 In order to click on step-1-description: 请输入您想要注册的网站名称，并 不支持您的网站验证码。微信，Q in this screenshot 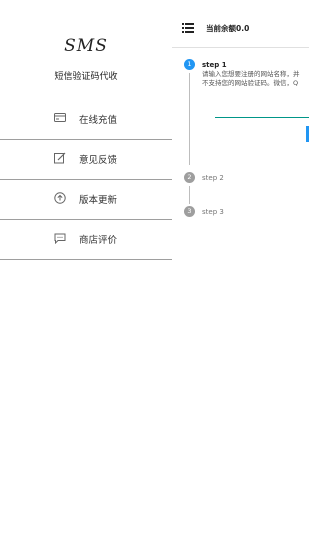, I will do `click(251, 79)`.